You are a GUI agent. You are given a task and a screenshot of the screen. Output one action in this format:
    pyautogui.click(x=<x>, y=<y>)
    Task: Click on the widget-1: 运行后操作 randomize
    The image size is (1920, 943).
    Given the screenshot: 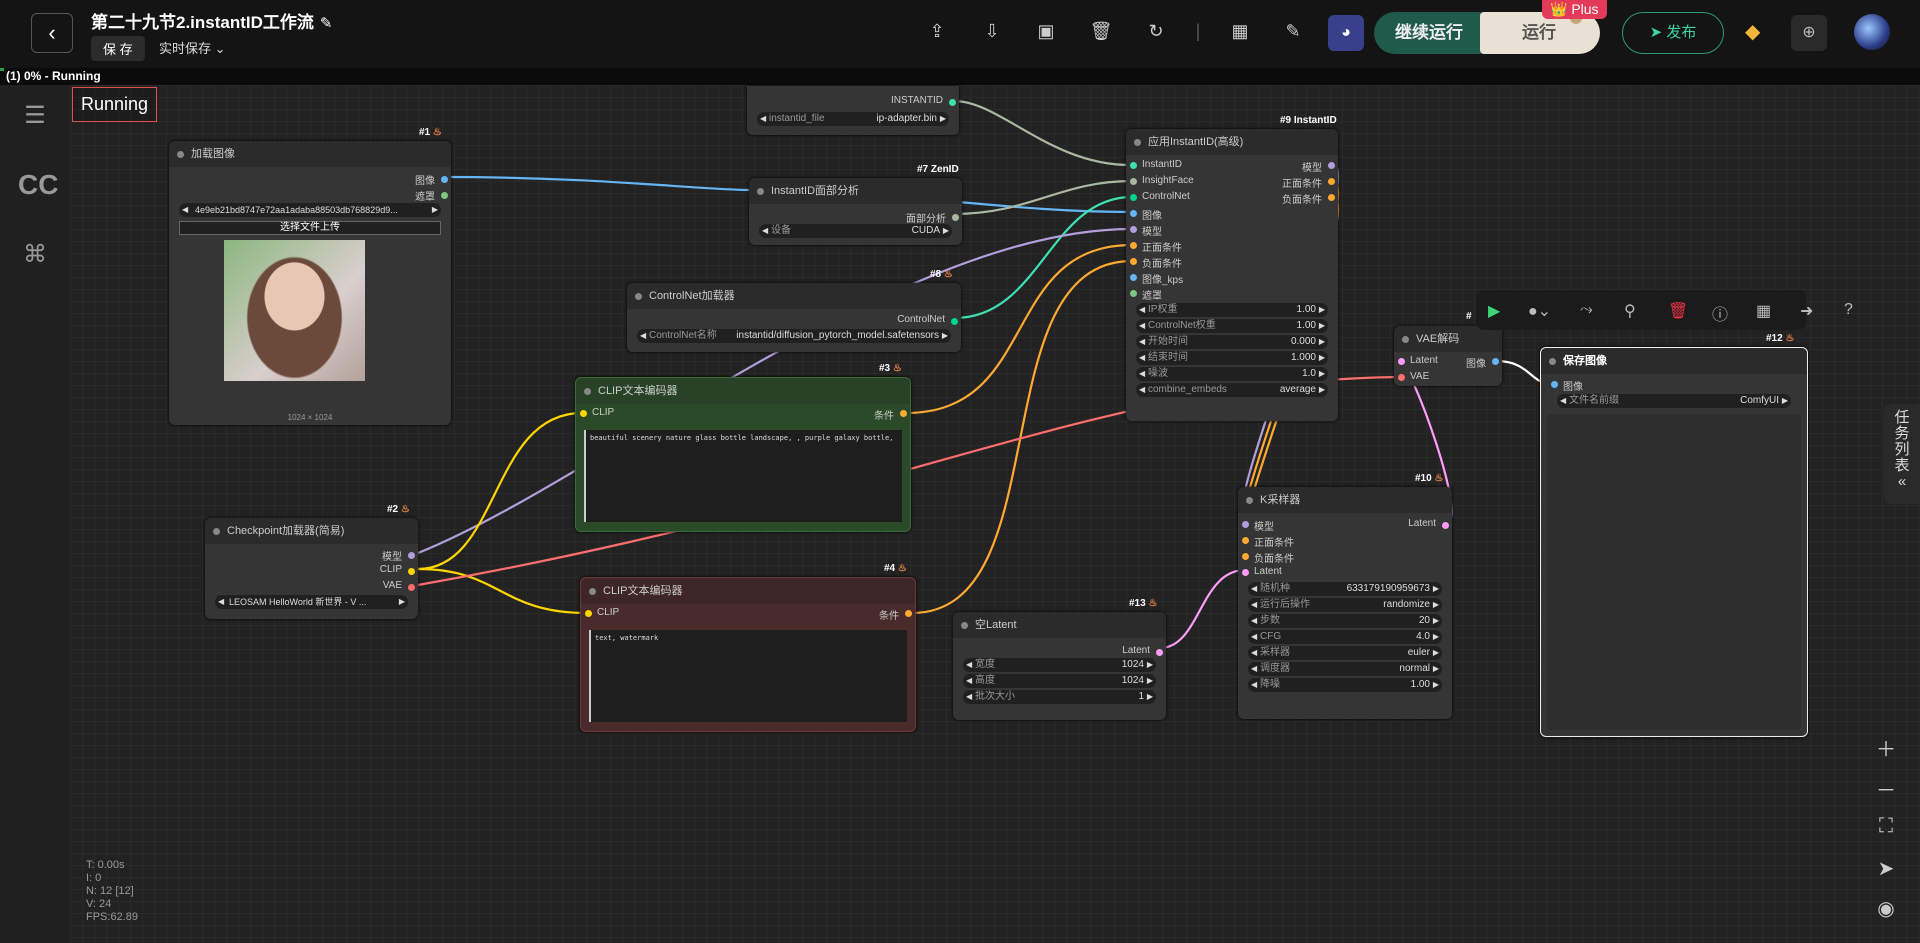 What is the action you would take?
    pyautogui.click(x=1345, y=605)
    